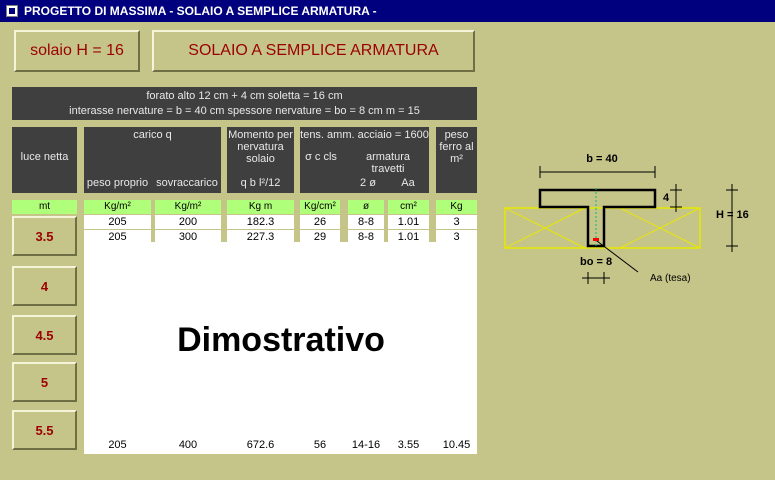 This screenshot has width=775, height=480. What do you see at coordinates (188, 207) in the screenshot?
I see `unit-sovr: Kg/m²` at bounding box center [188, 207].